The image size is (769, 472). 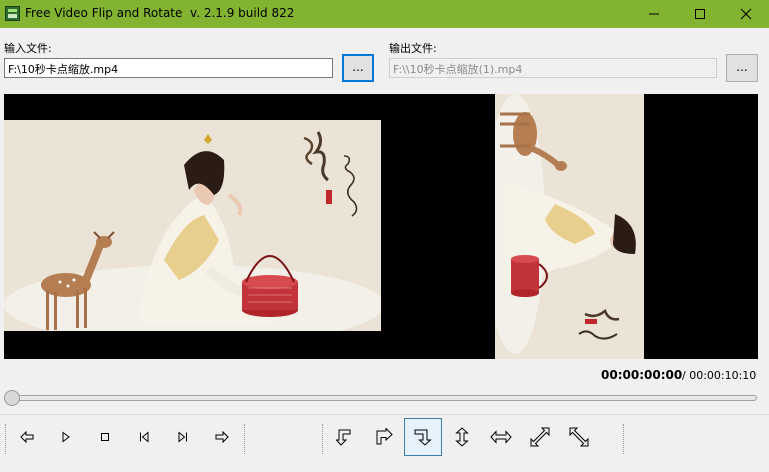 I want to click on go-to-start-icon, so click(x=144, y=437).